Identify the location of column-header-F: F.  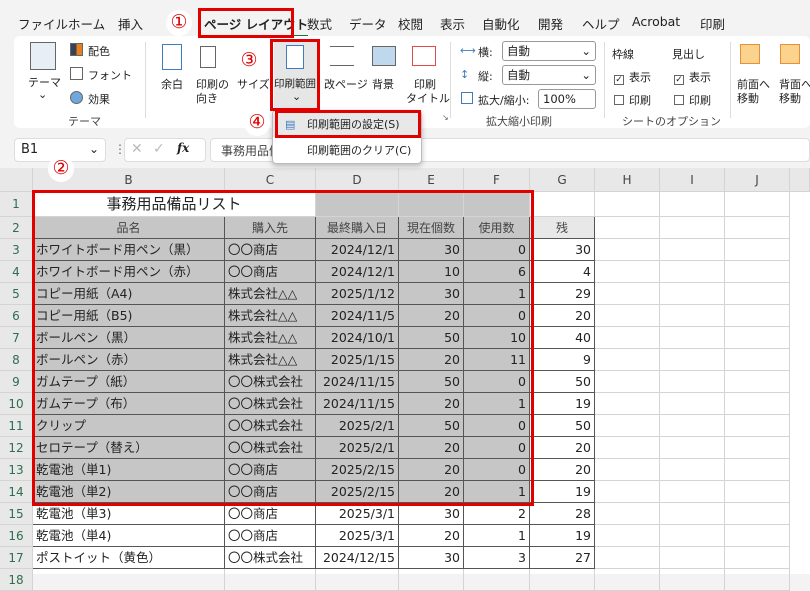
(497, 180).